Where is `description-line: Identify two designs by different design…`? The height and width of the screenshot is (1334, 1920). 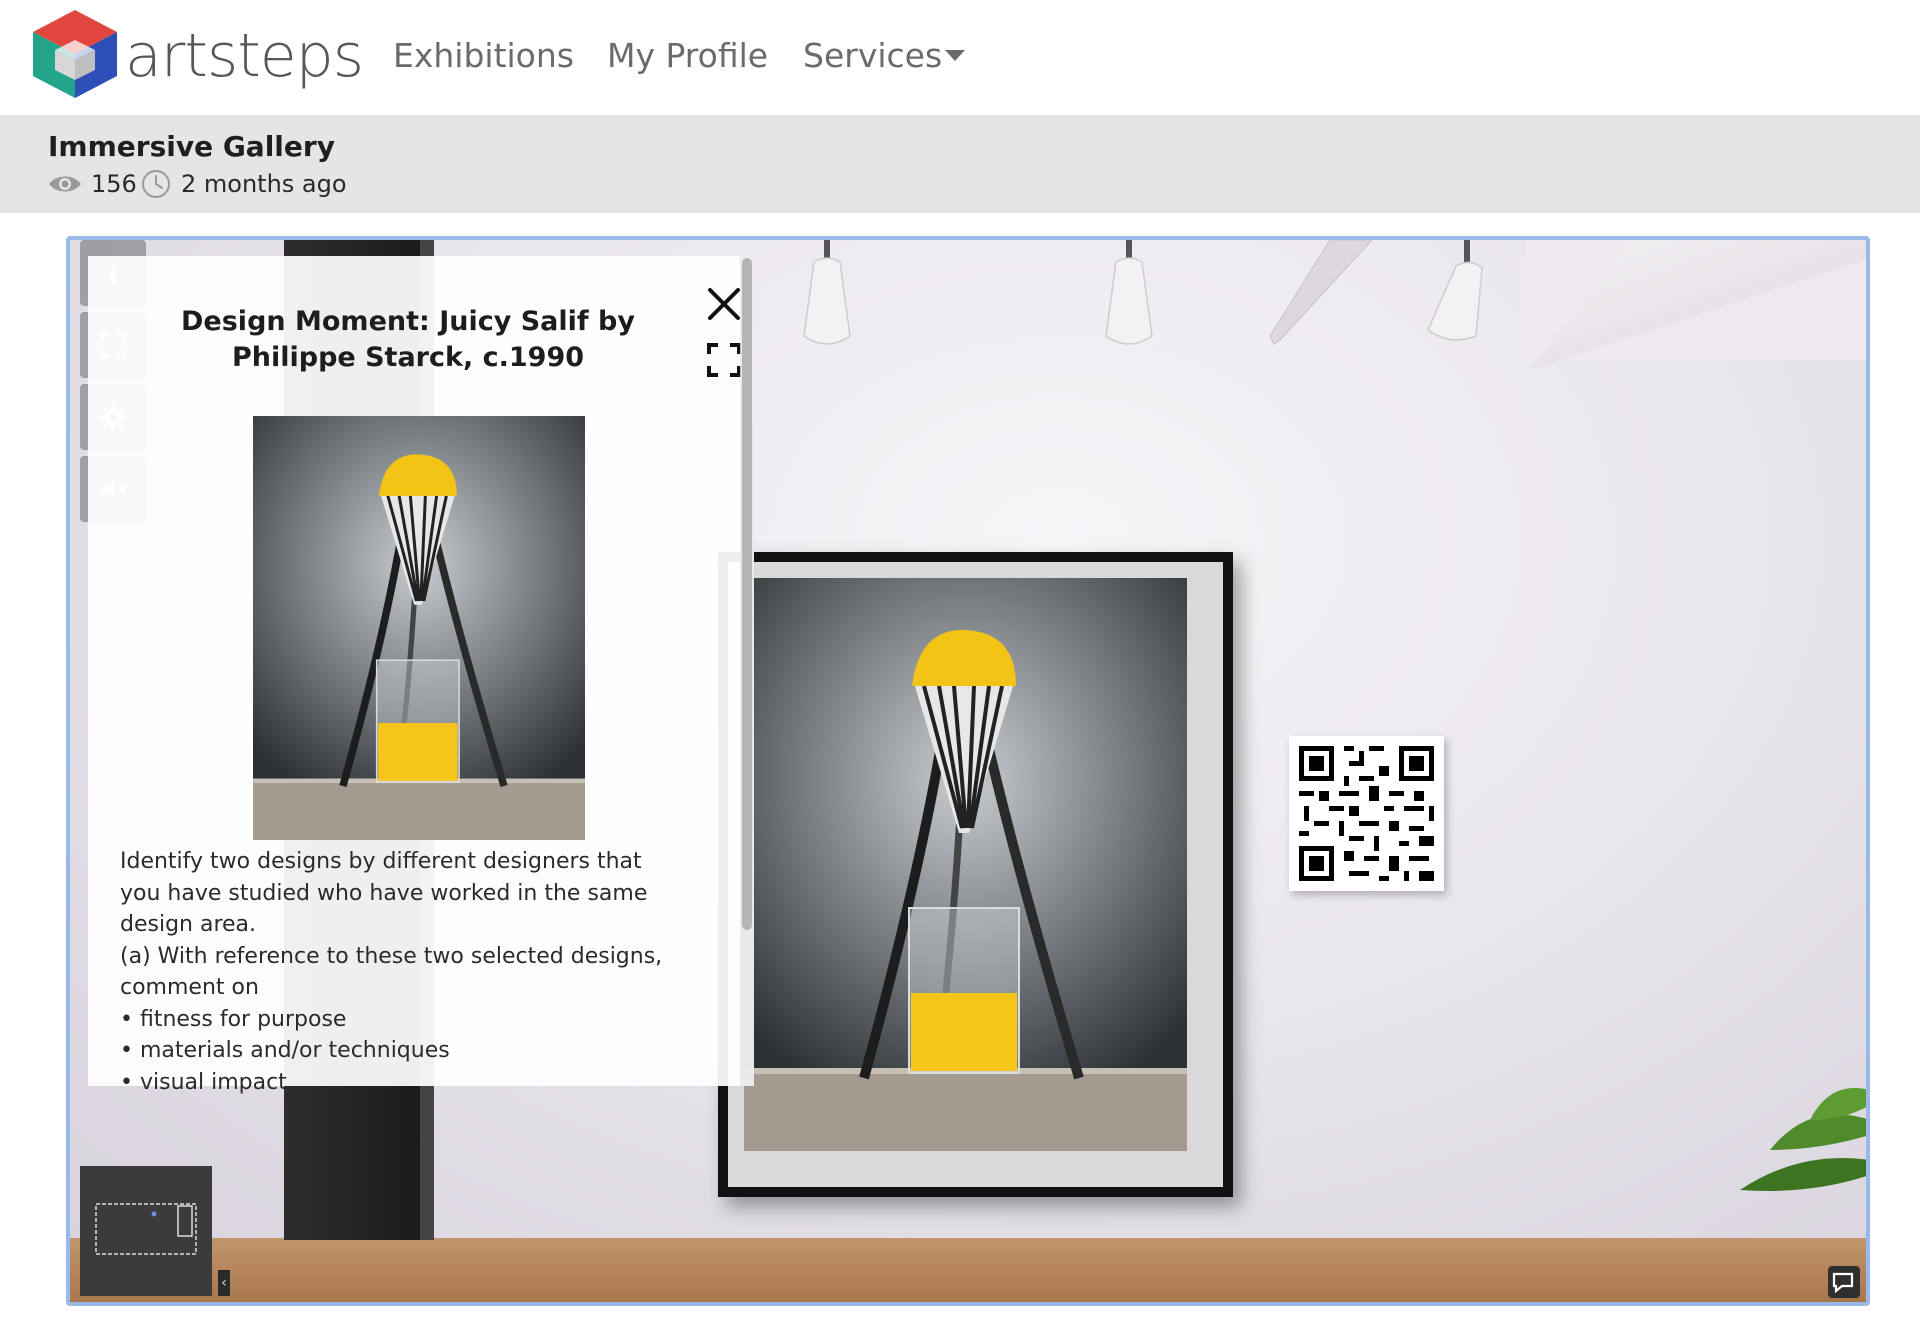
description-line: Identify two designs by different design… is located at coordinates (384, 893).